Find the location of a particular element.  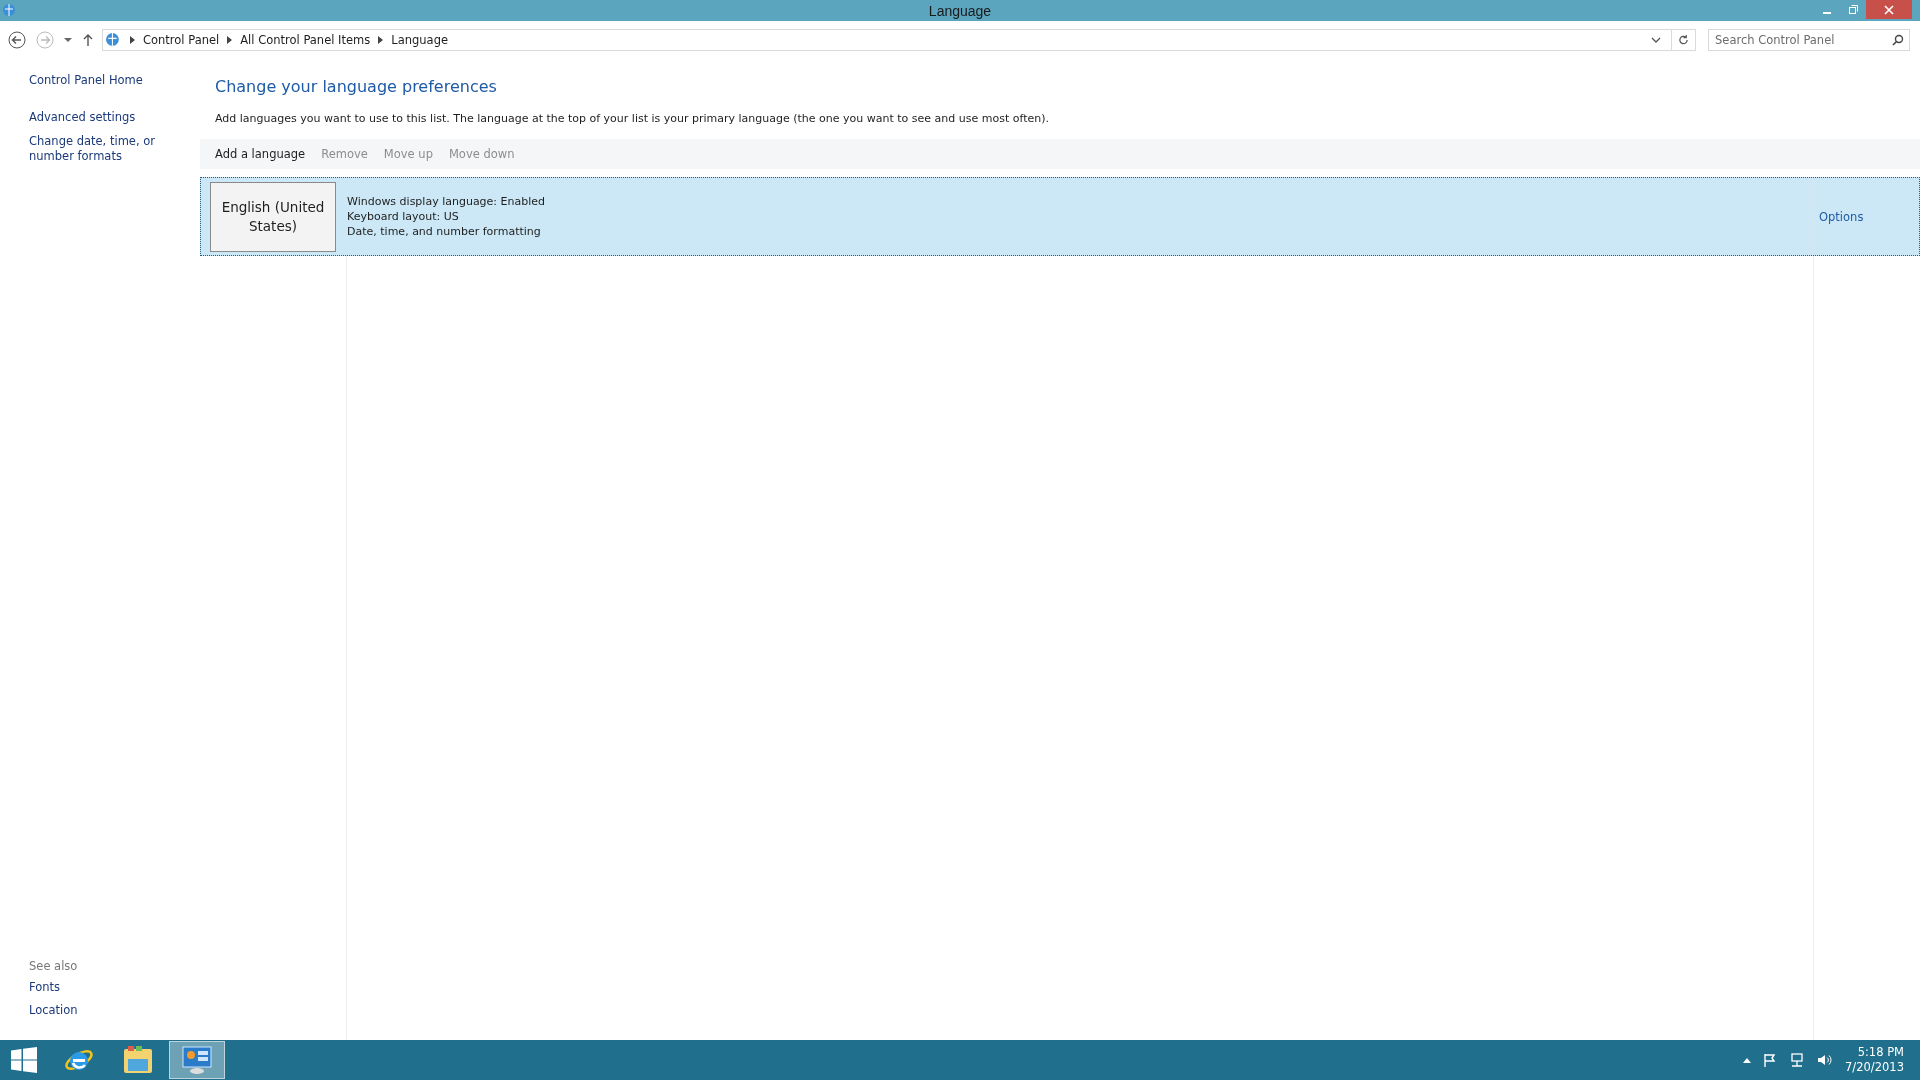

back-button is located at coordinates (17, 40).